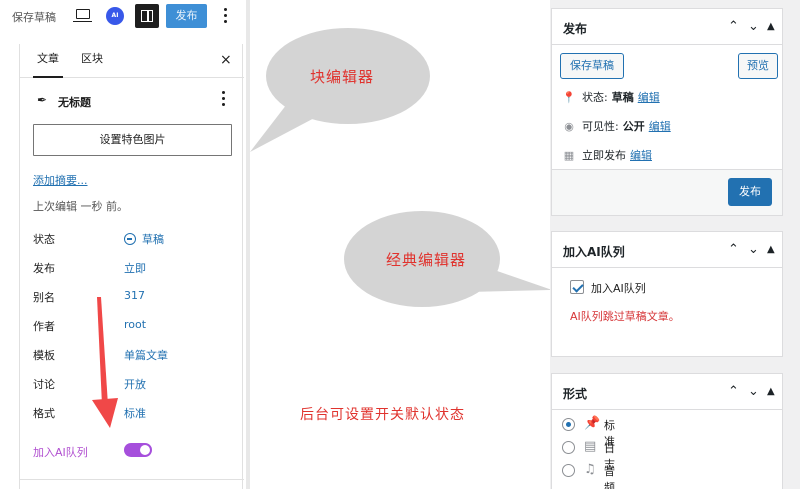 The height and width of the screenshot is (489, 800). I want to click on metabox-header: 形式 ⌃ ⌄ ▲, so click(667, 392).